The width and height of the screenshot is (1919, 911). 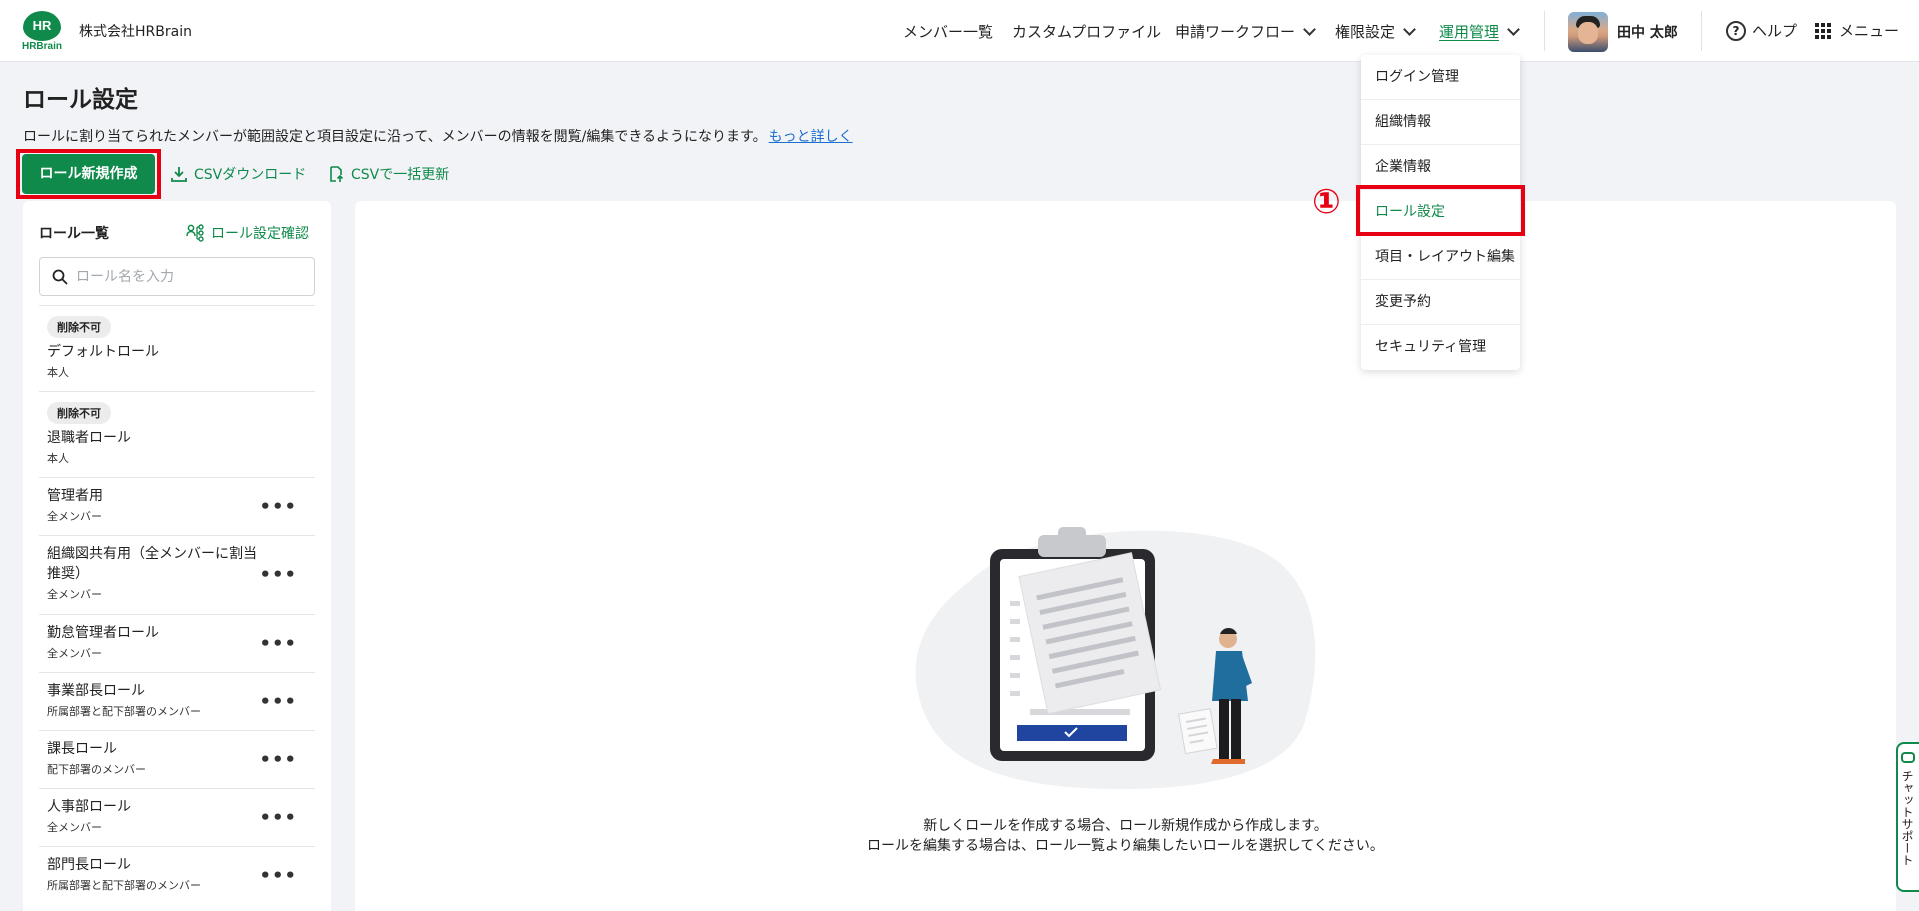 I want to click on csv-bulk-update-label: CSVで一括更新, so click(x=400, y=175).